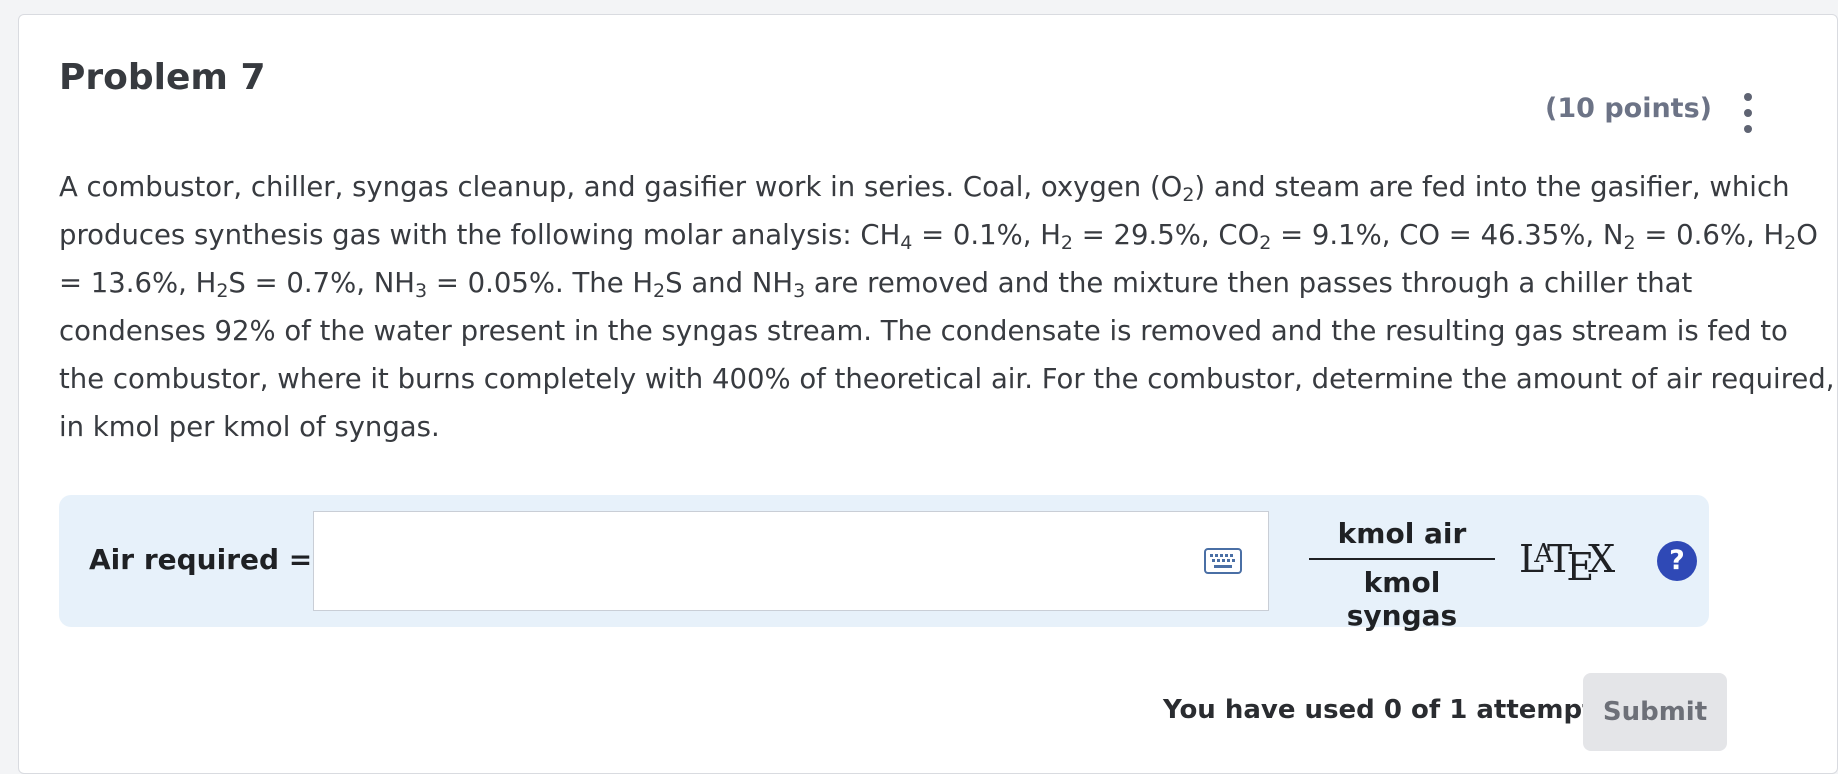 Image resolution: width=1838 pixels, height=774 pixels. What do you see at coordinates (201, 559) in the screenshot?
I see `answer-label: Air required =` at bounding box center [201, 559].